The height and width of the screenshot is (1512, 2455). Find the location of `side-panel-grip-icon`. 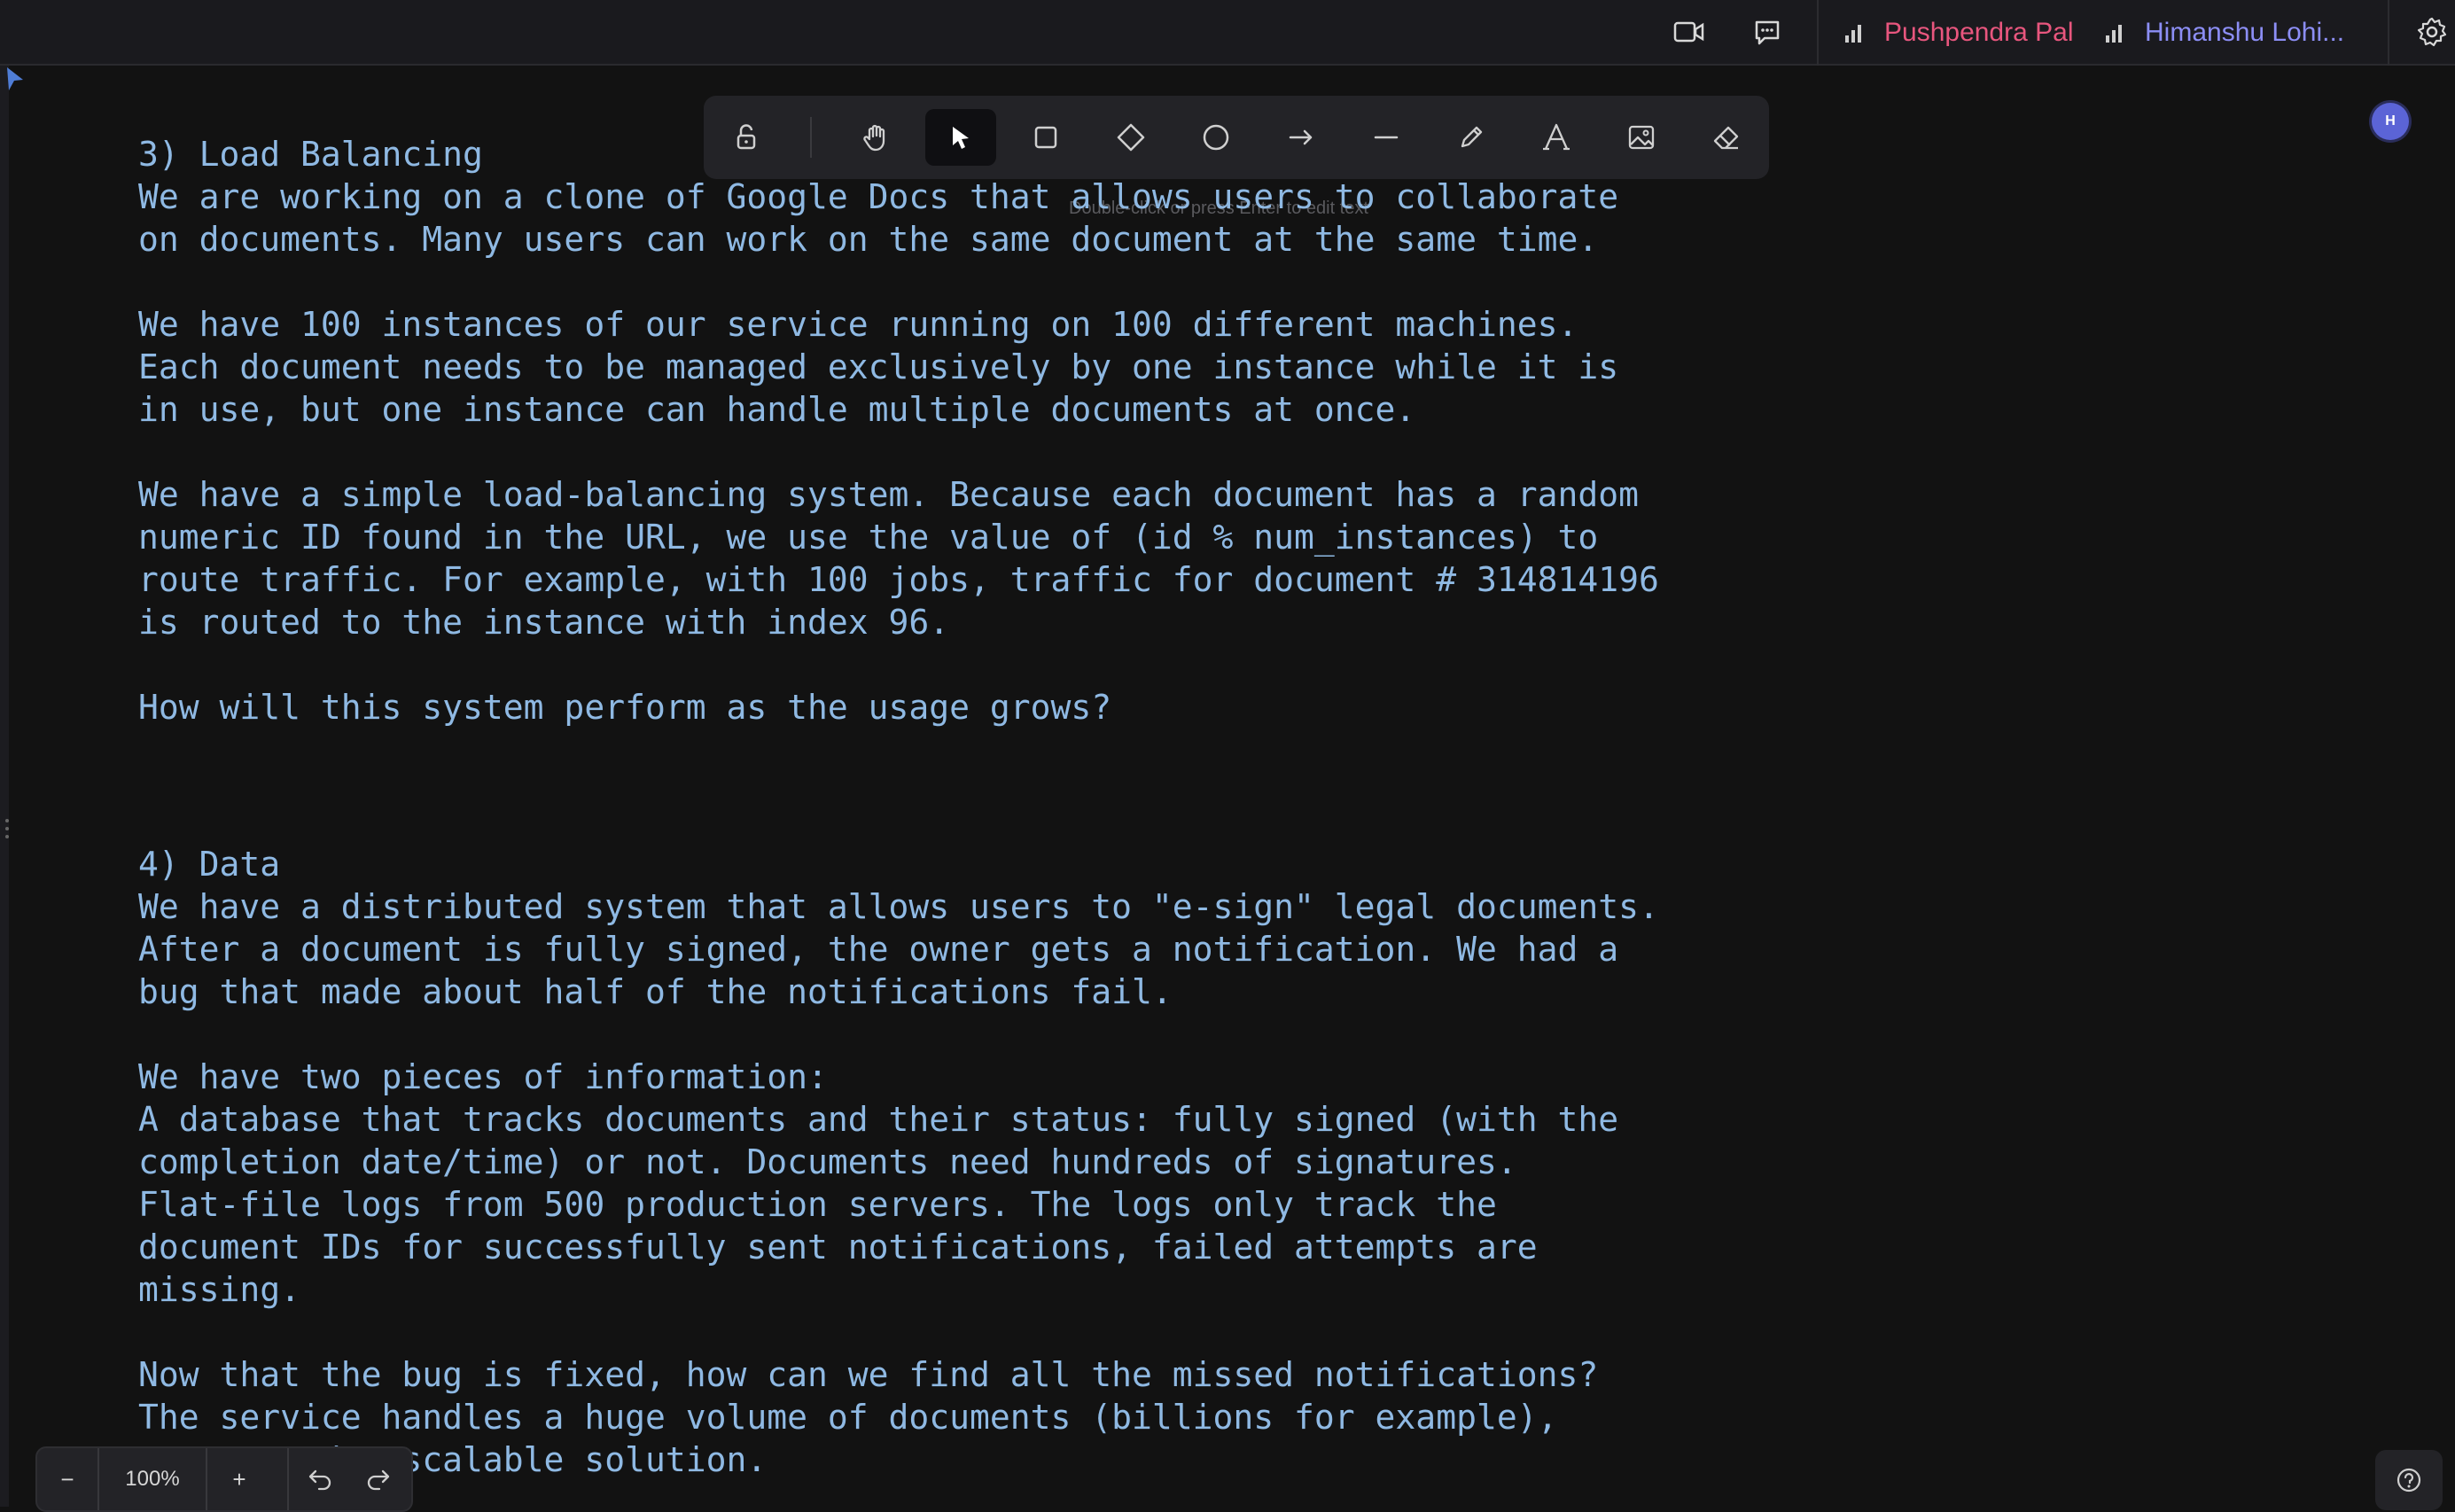

side-panel-grip-icon is located at coordinates (7, 828).